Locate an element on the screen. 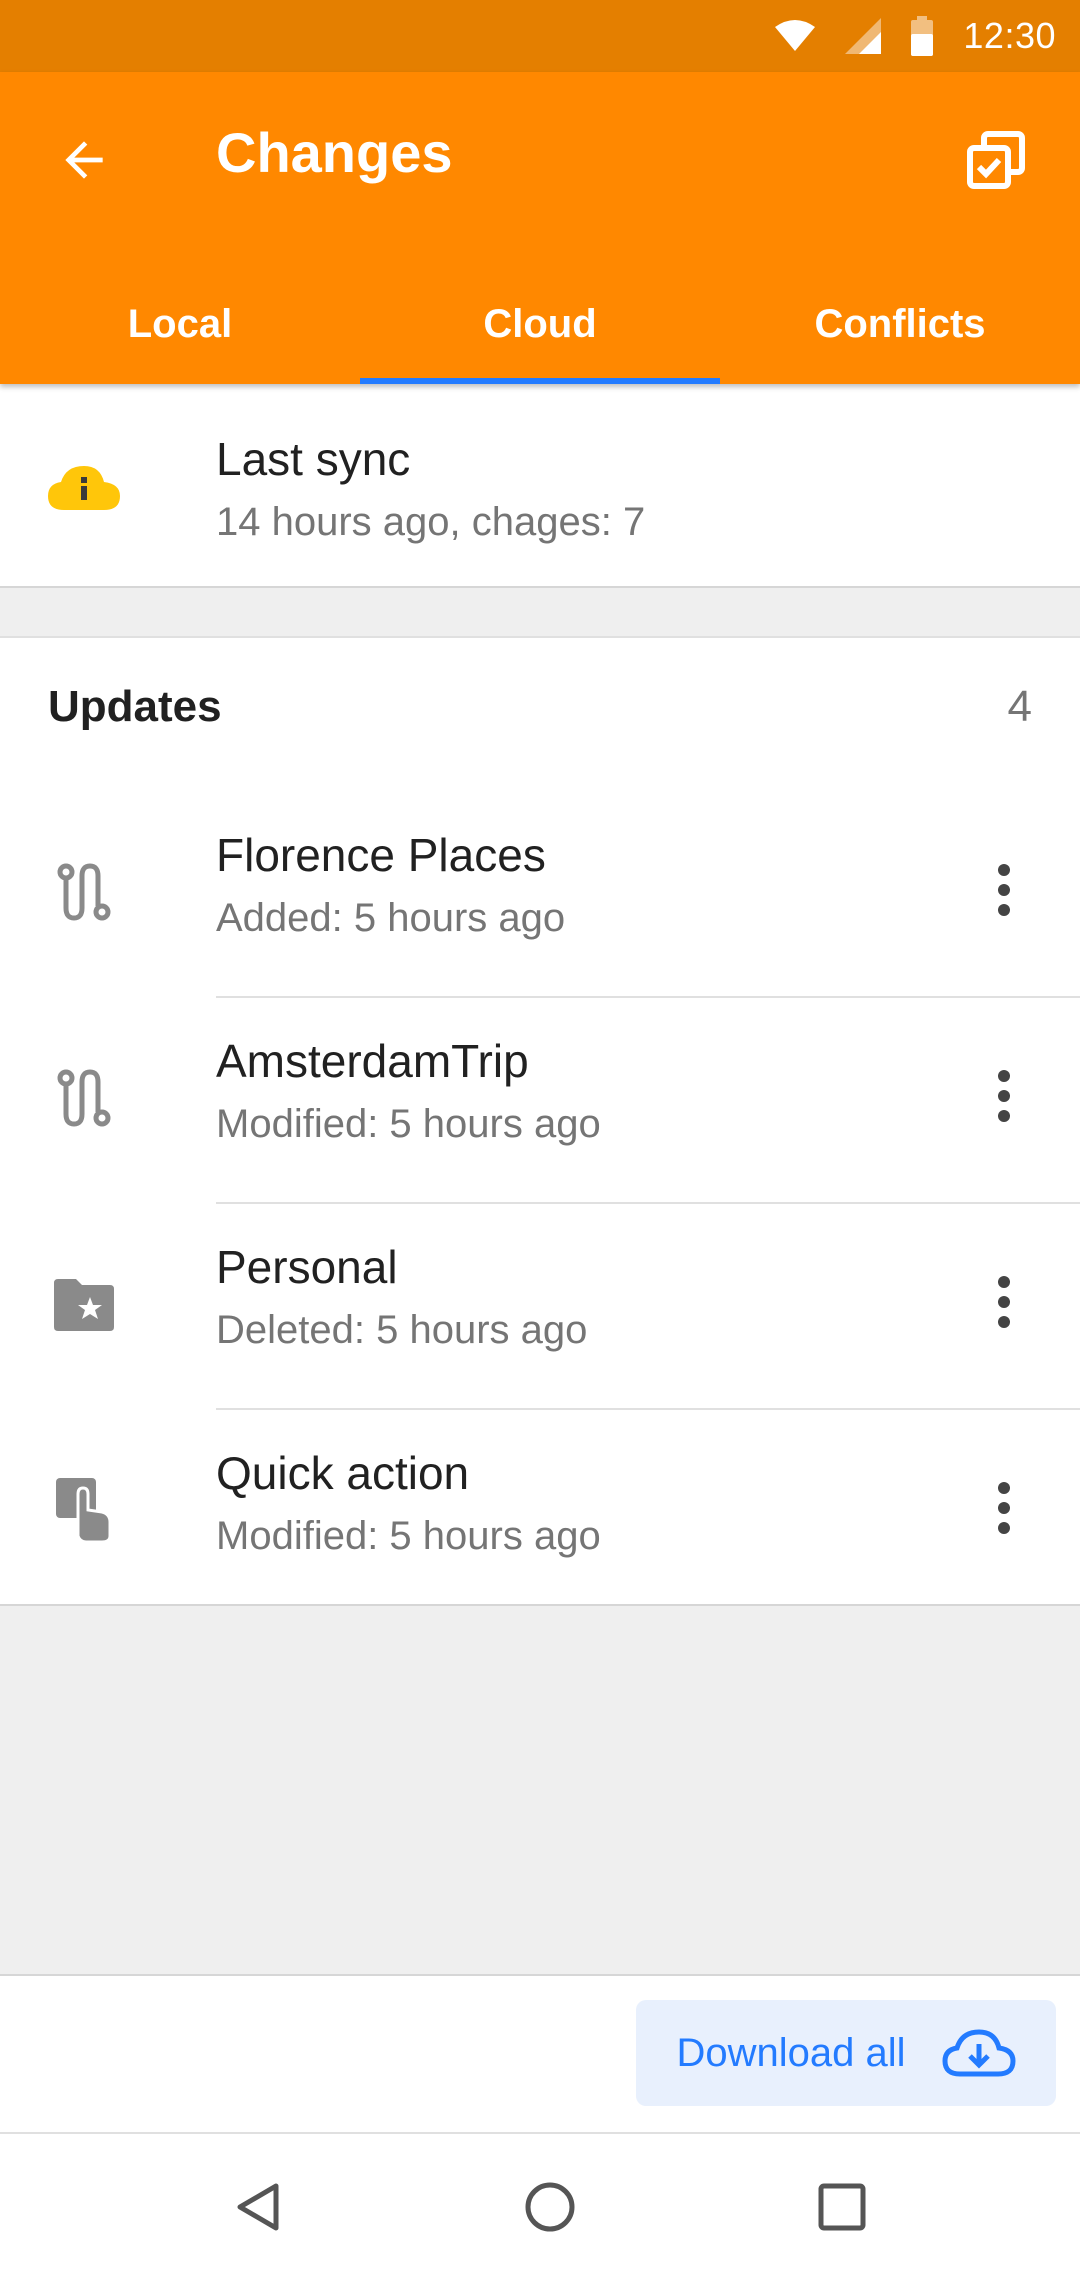 The height and width of the screenshot is (2280, 1080). battery-icon is located at coordinates (922, 36).